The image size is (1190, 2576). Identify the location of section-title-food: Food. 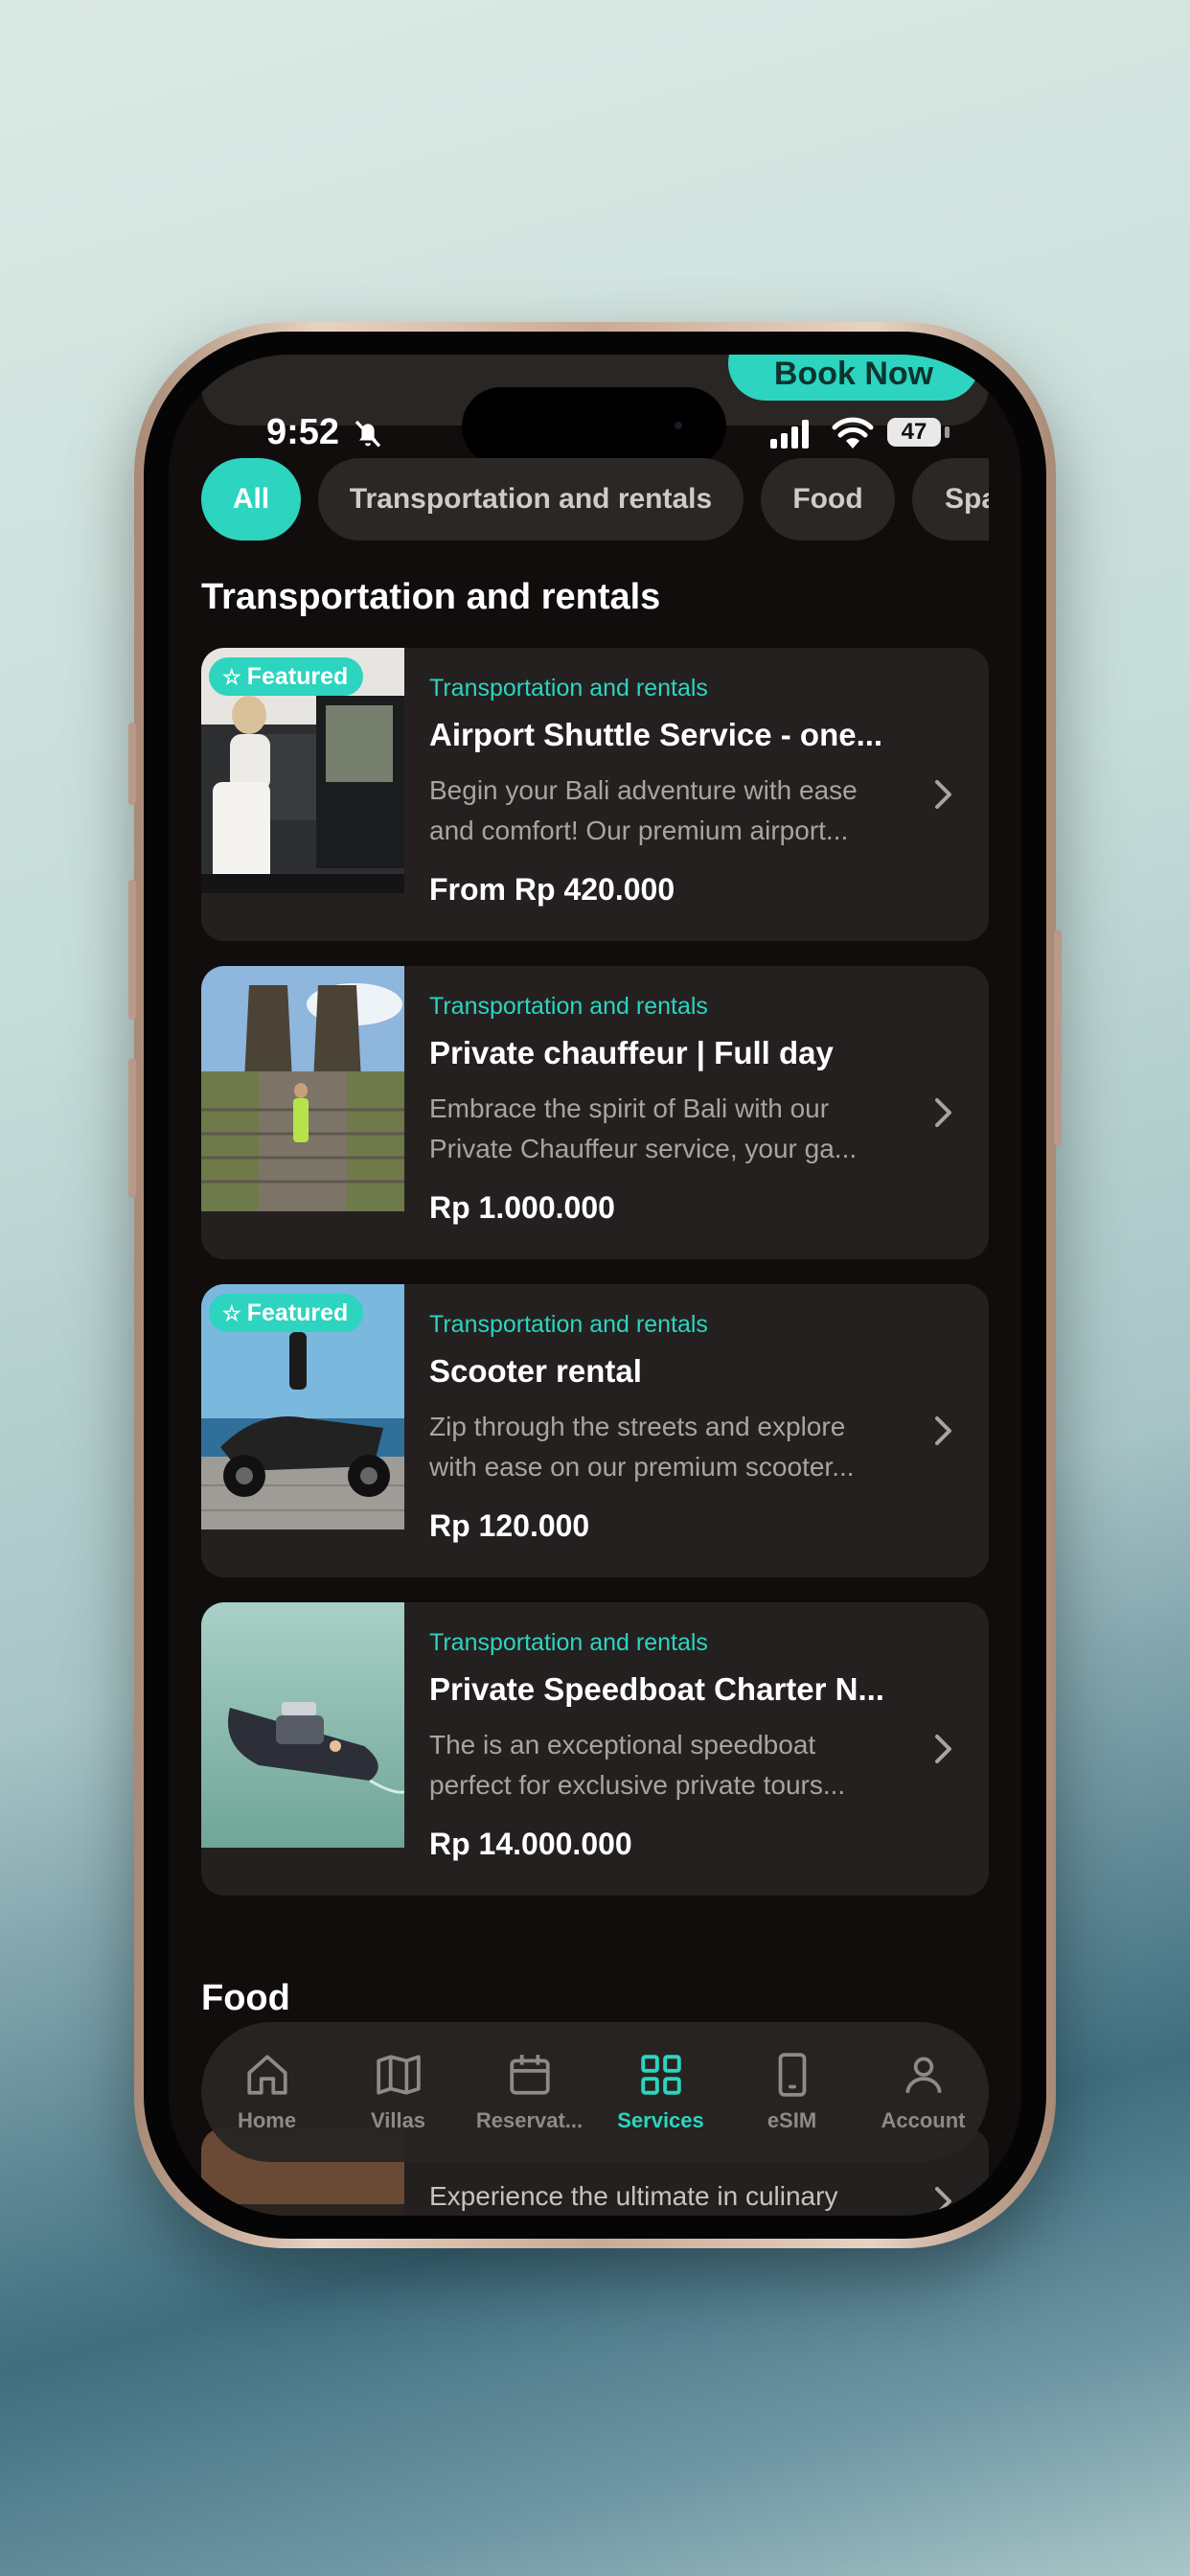
(246, 1998).